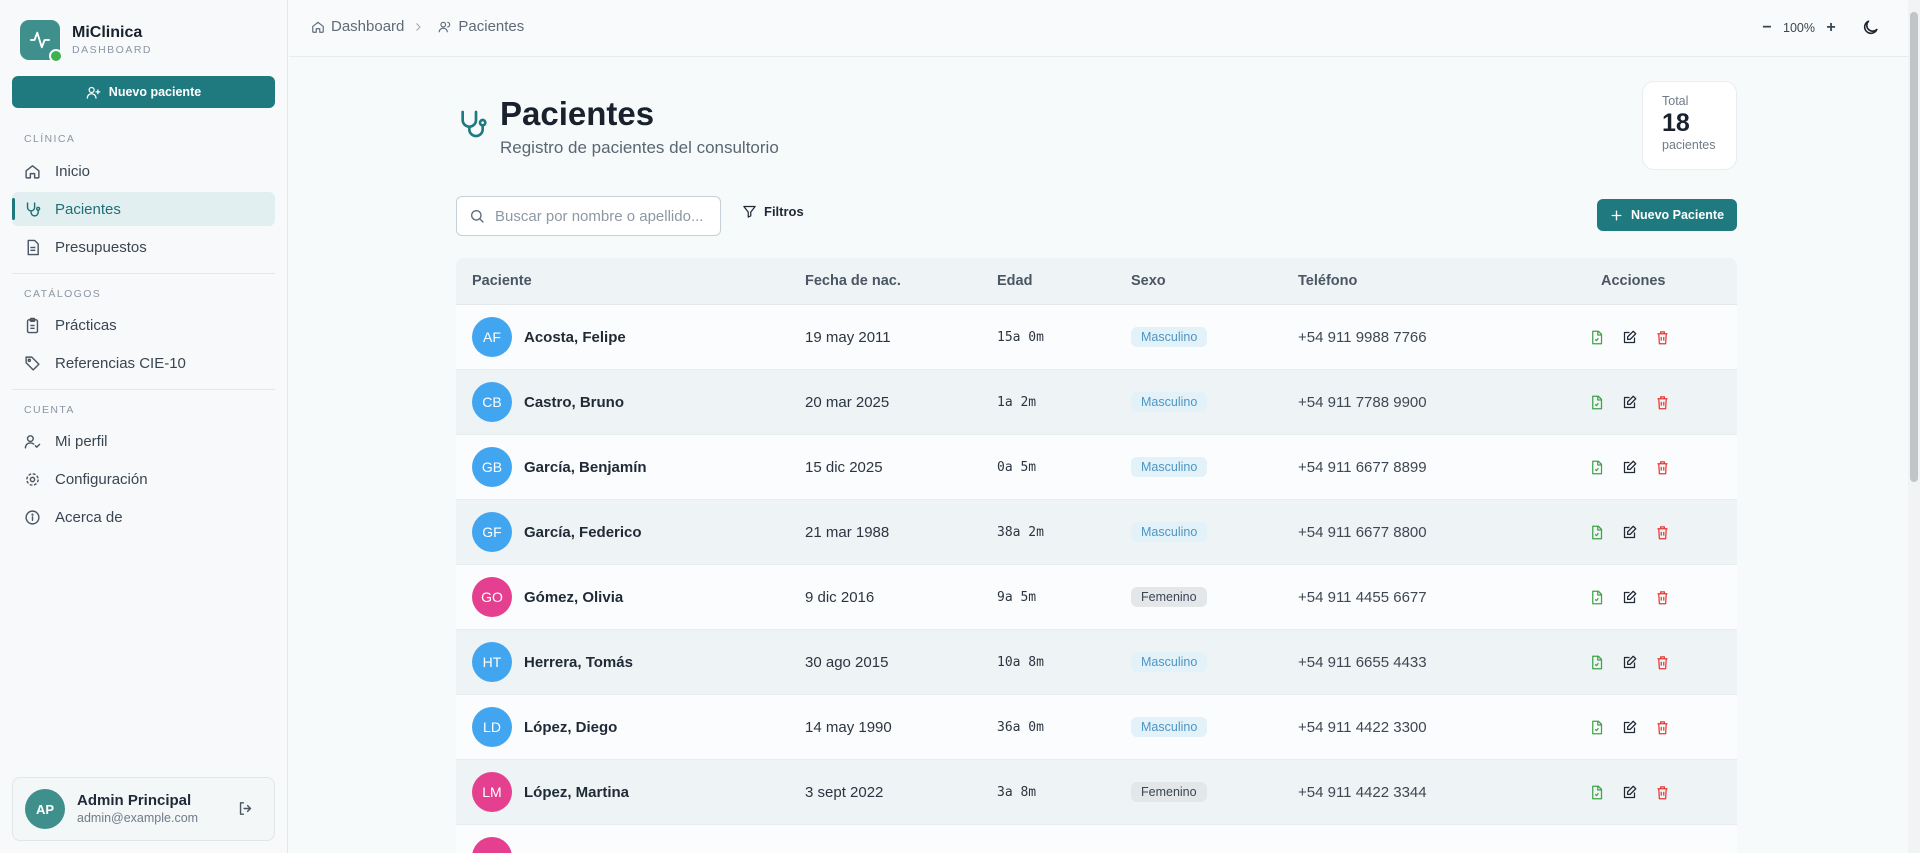  I want to click on filters-button: Filtros, so click(773, 211).